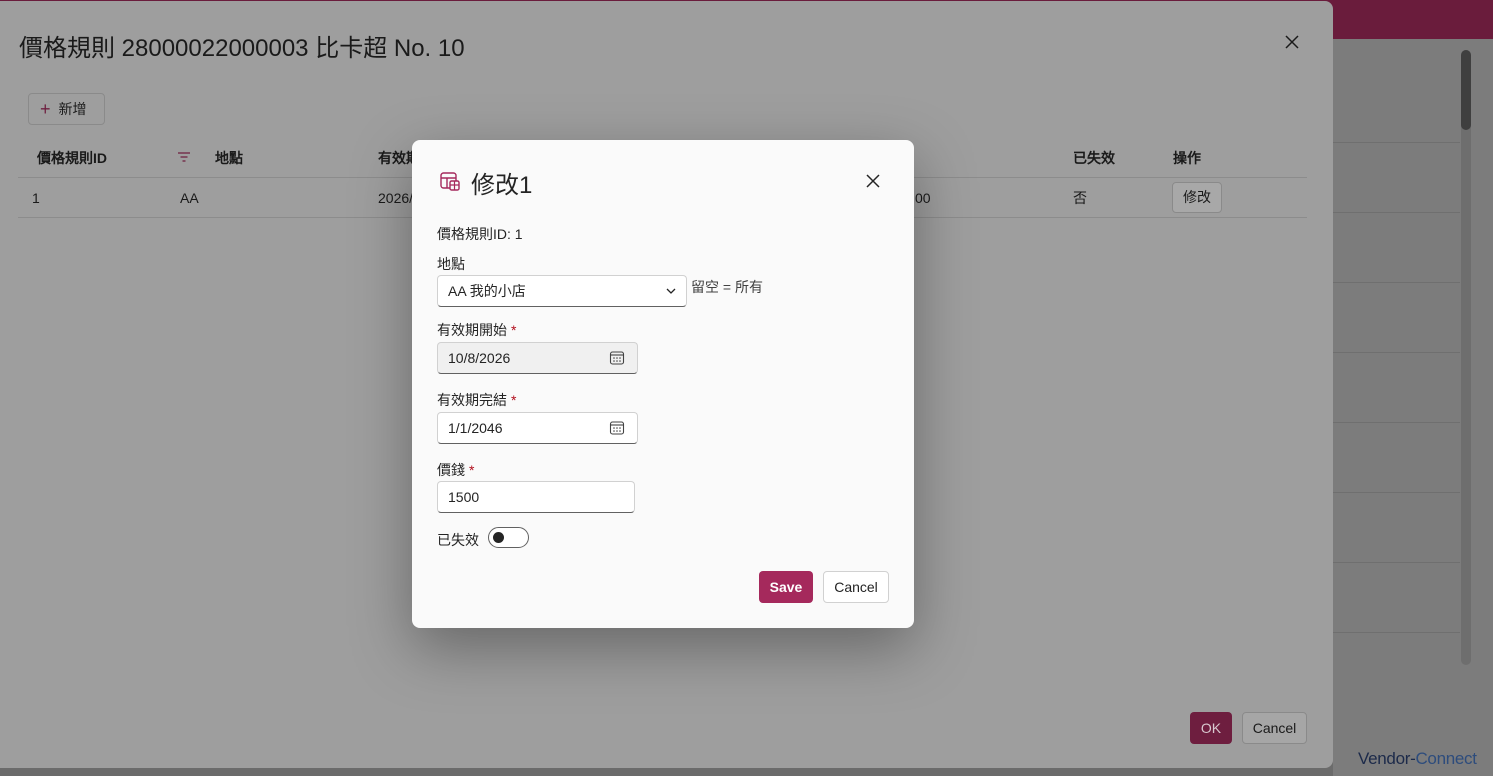 This screenshot has width=1493, height=776. I want to click on cancel-button: Cancel, so click(856, 587).